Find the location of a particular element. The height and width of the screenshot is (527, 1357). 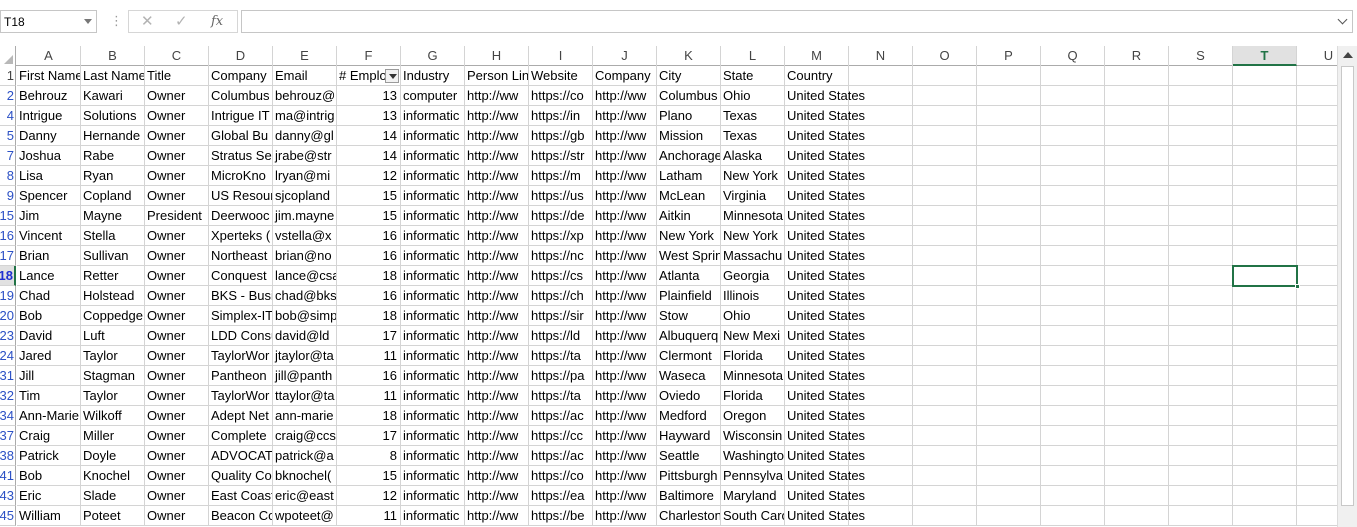

cell: President is located at coordinates (177, 216).